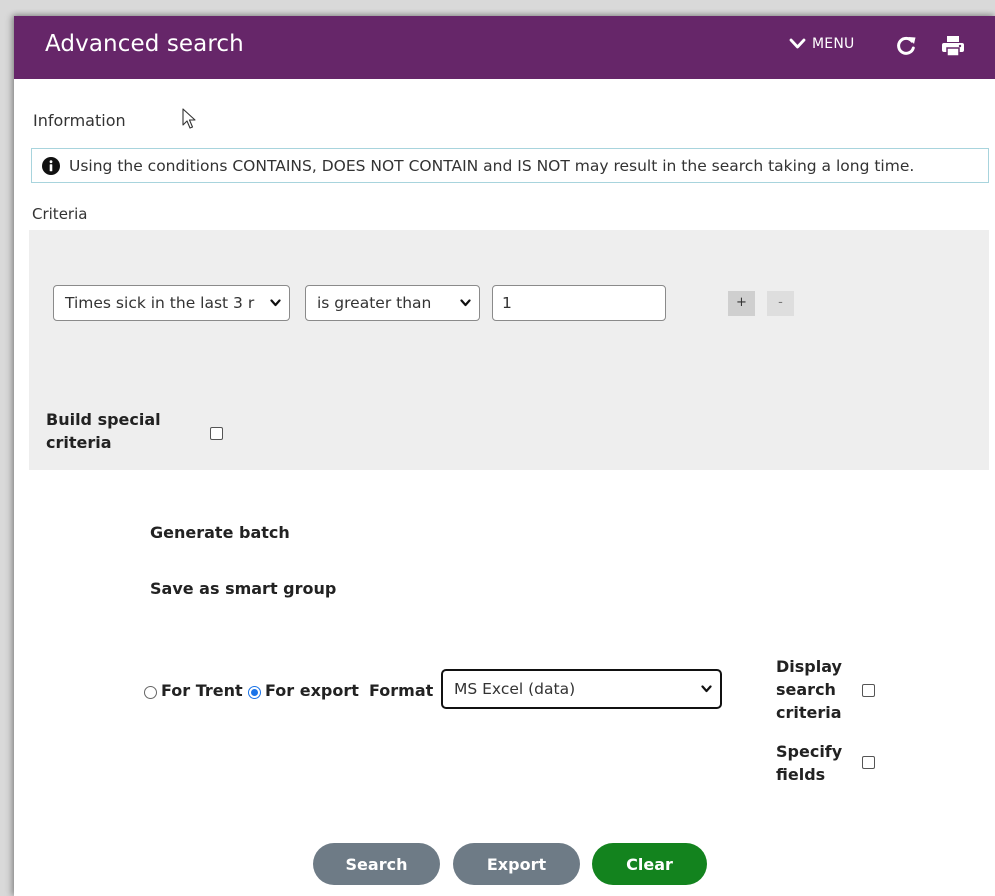 This screenshot has height=896, width=995. Describe the element at coordinates (103, 431) in the screenshot. I see `build-special-criteria-label: Build special criteria` at that location.